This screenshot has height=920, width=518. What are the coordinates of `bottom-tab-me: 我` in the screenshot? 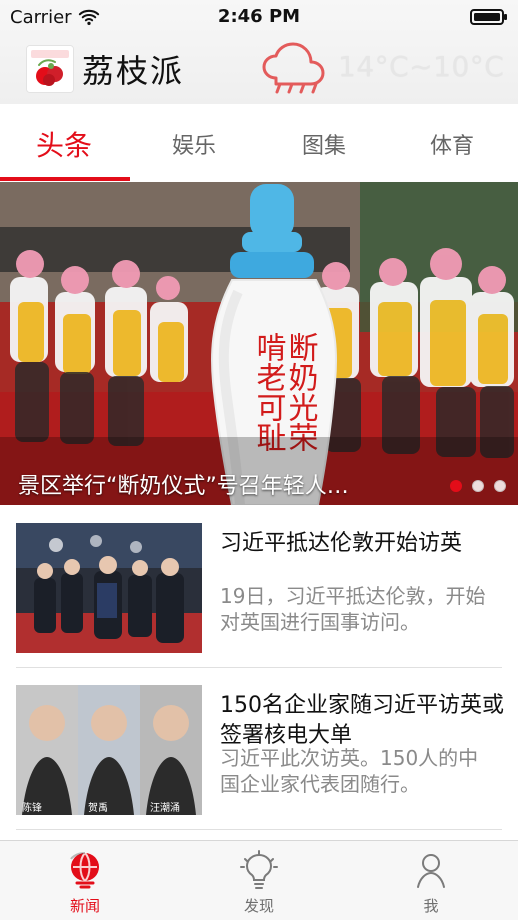 It's located at (431, 882).